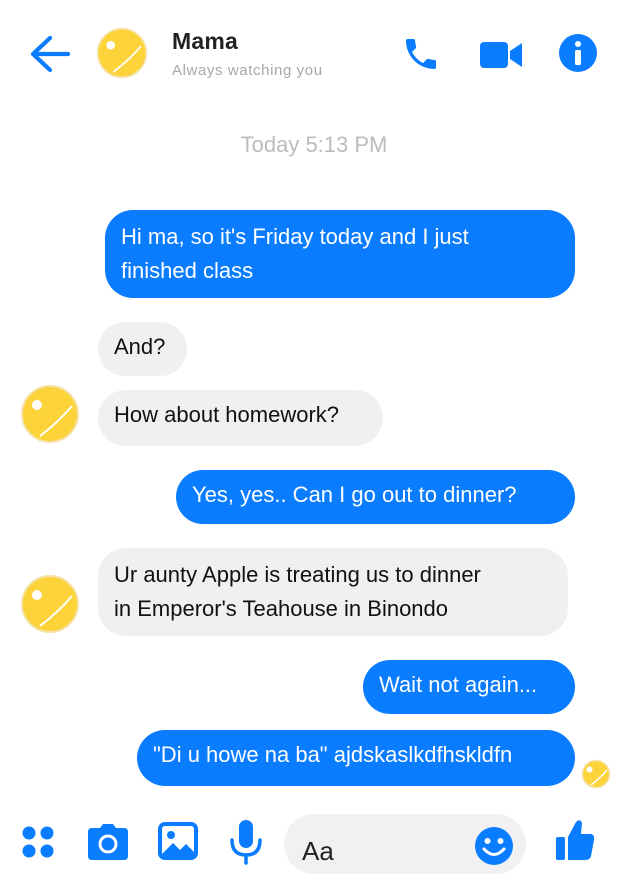  I want to click on contact-name: Mama, so click(205, 41).